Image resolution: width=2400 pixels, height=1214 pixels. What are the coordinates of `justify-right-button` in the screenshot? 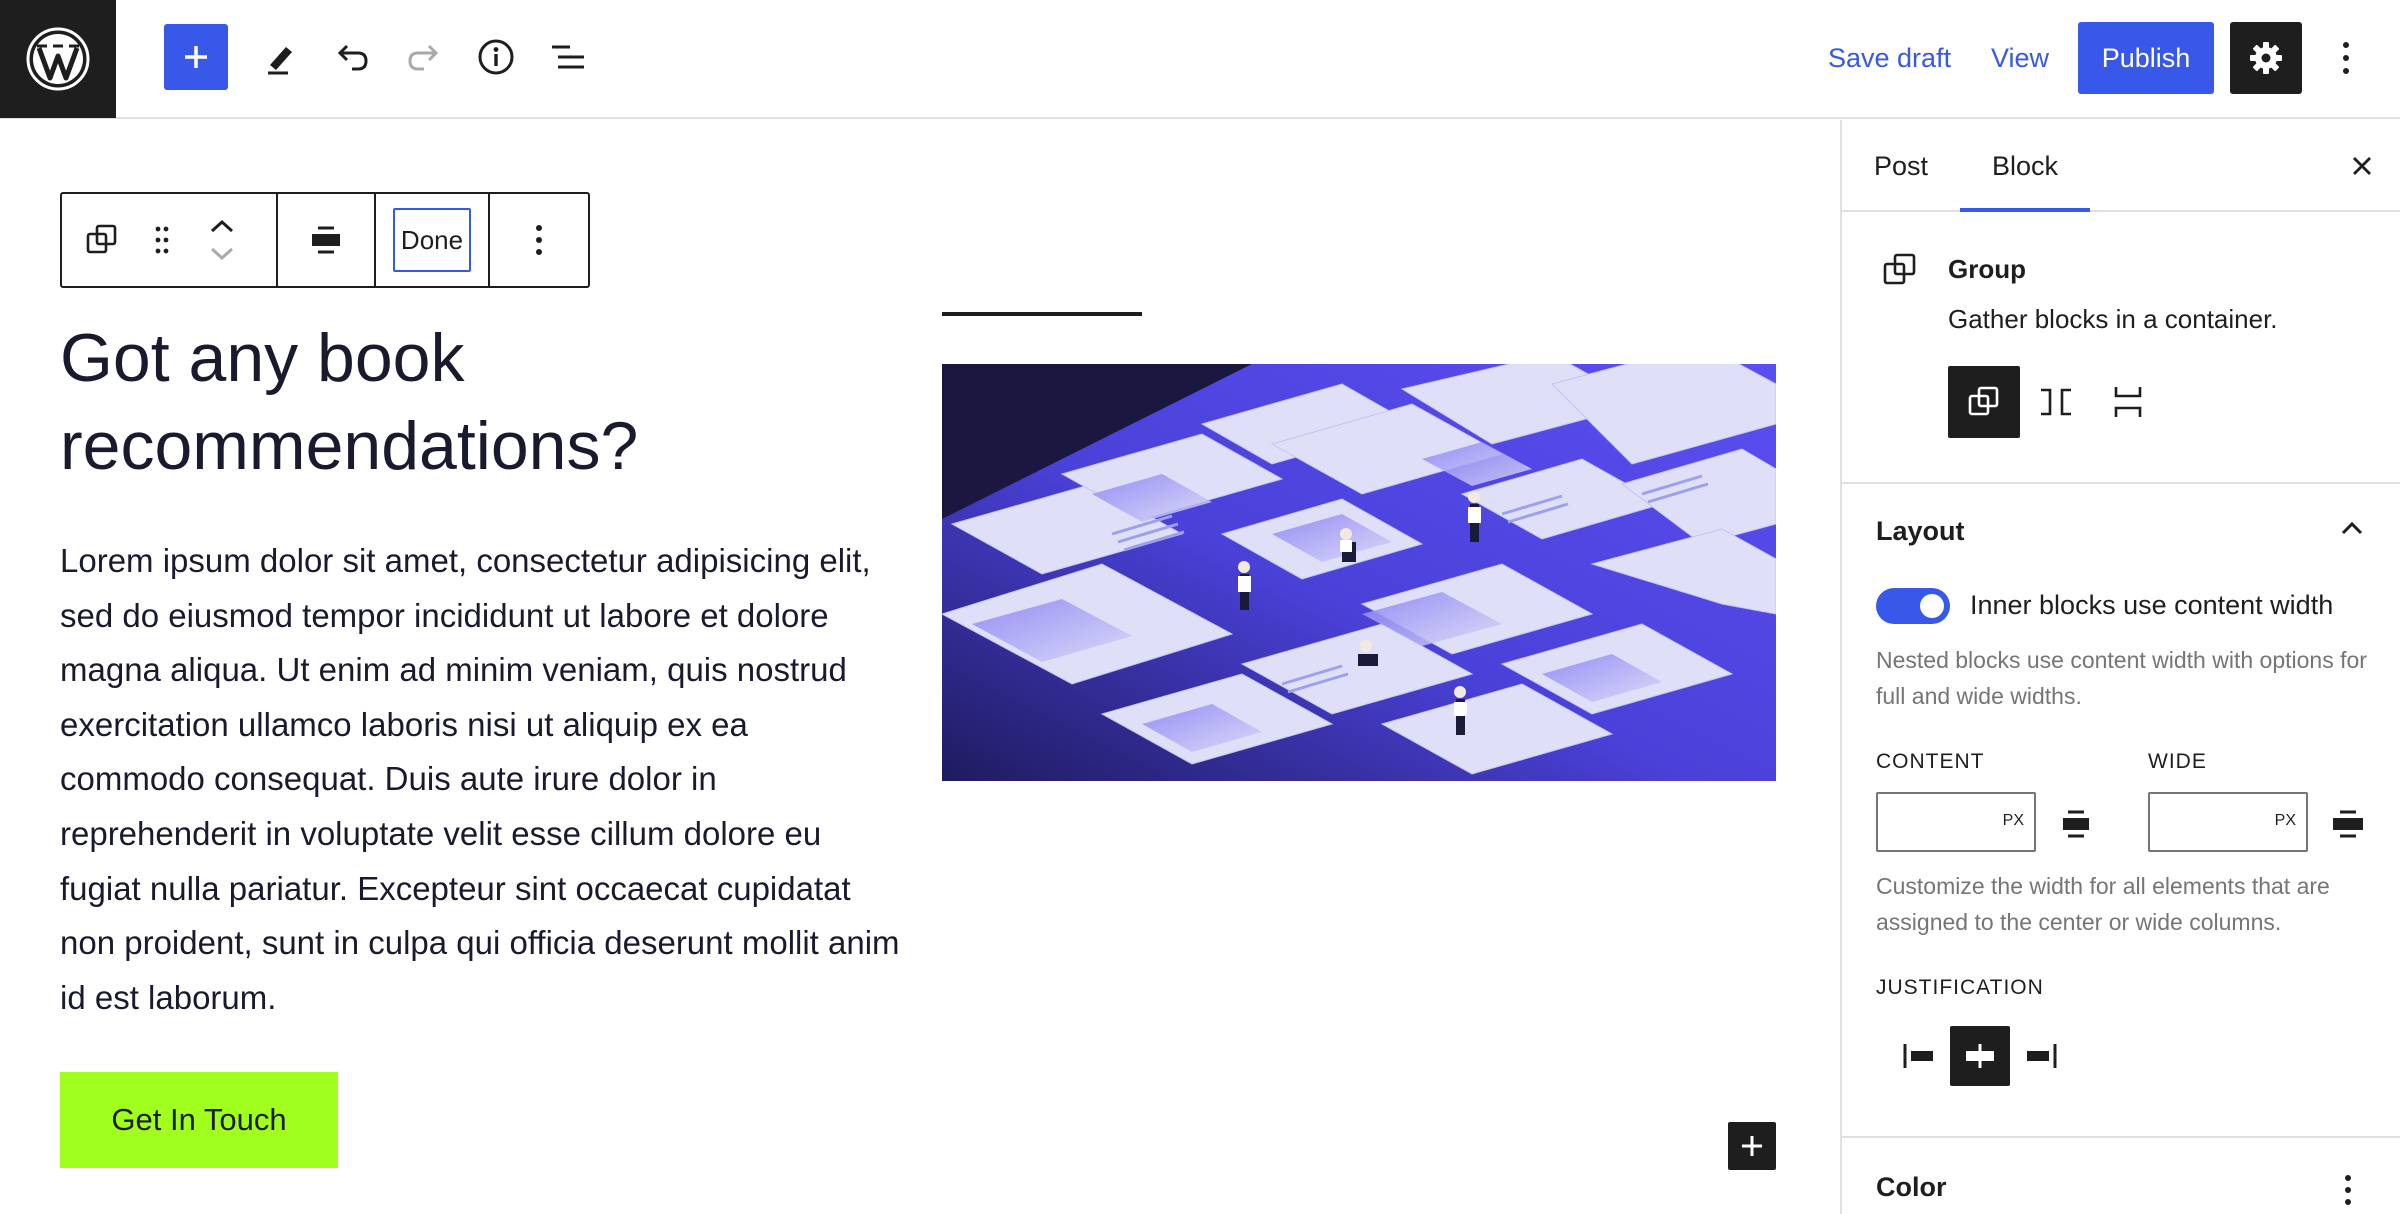 It's located at (2040, 1056).